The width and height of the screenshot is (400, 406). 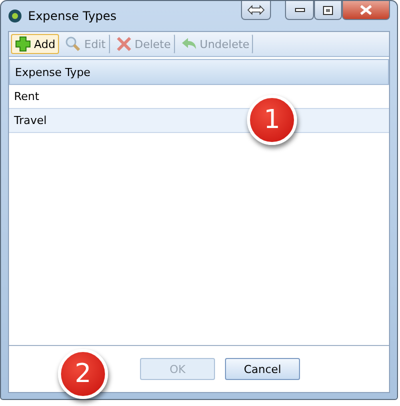 I want to click on minimize-icon, so click(x=299, y=10).